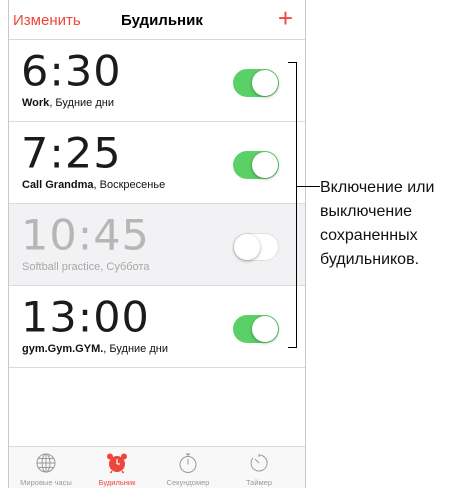  What do you see at coordinates (370, 259) in the screenshot?
I see `callout-line: будильников.` at bounding box center [370, 259].